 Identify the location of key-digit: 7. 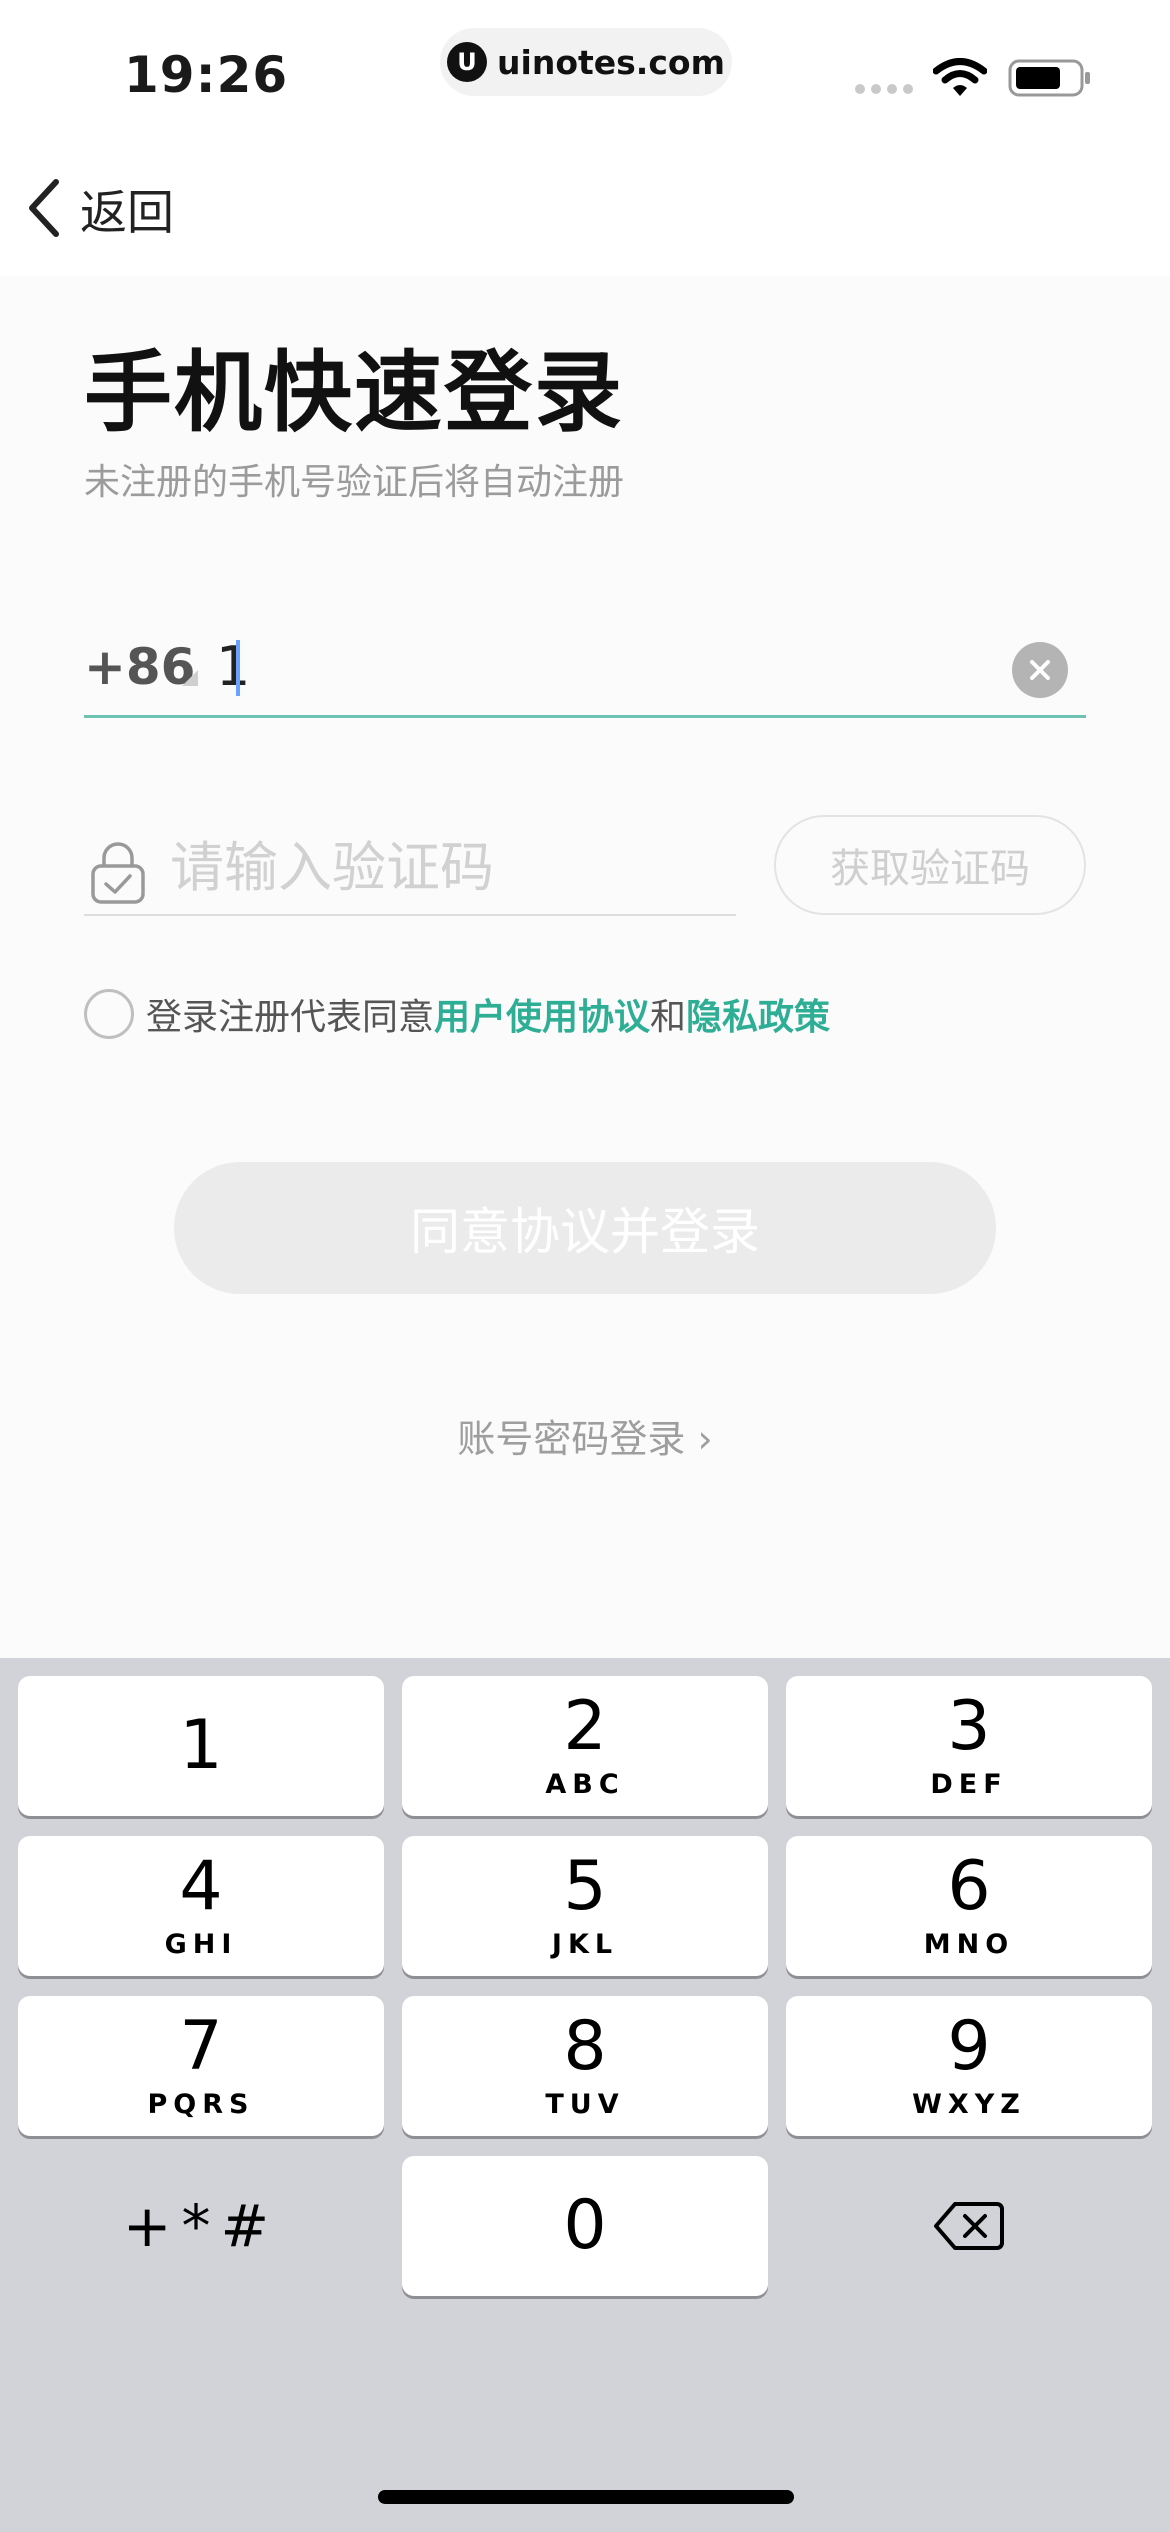
(201, 2046).